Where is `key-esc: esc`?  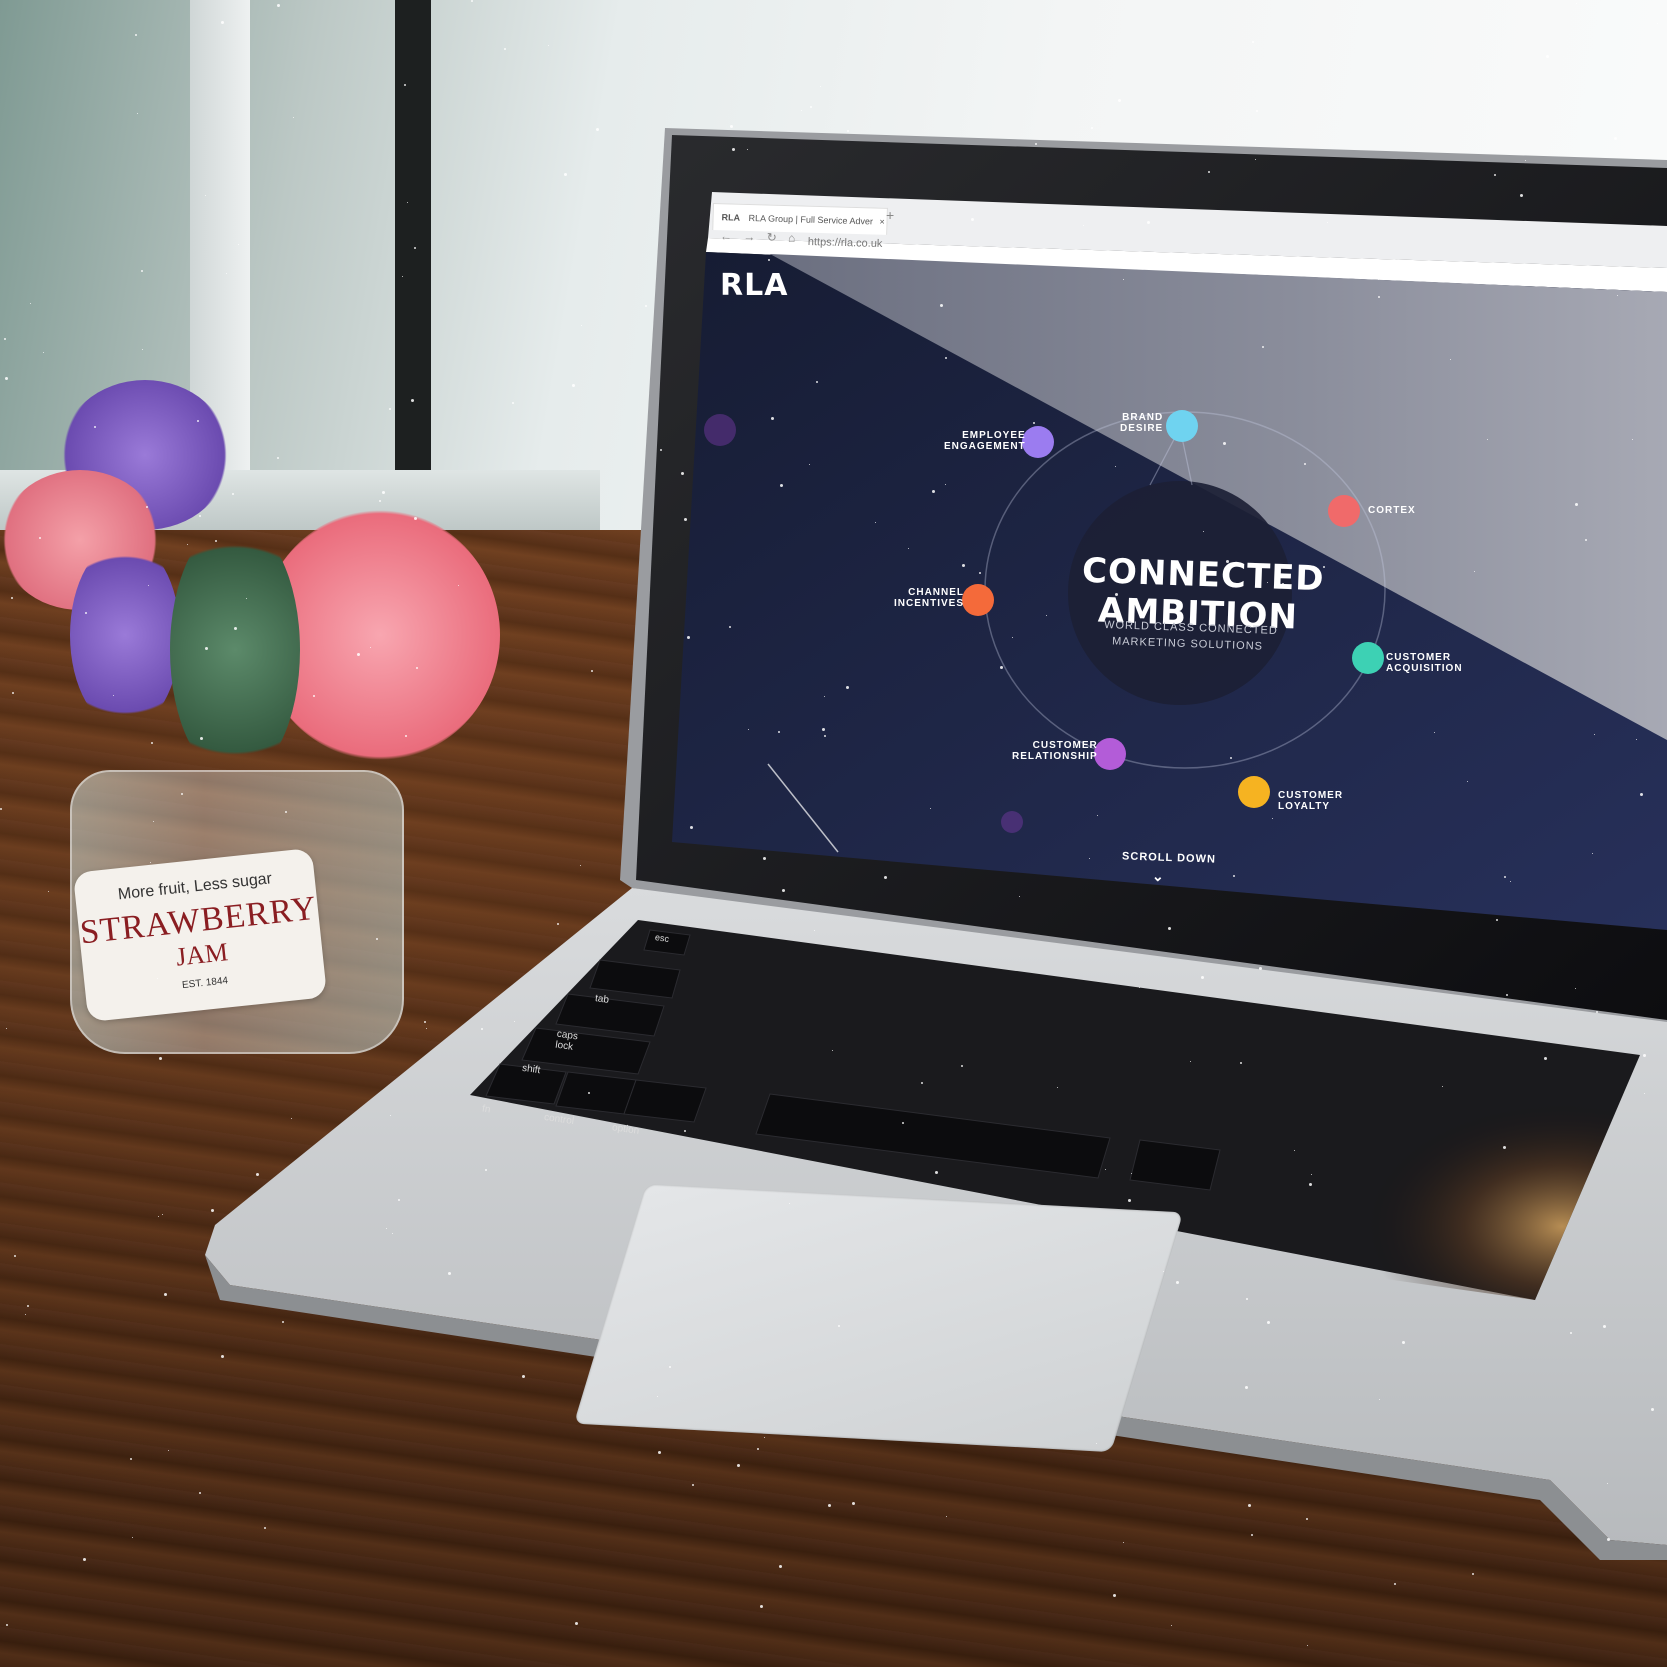 key-esc: esc is located at coordinates (661, 938).